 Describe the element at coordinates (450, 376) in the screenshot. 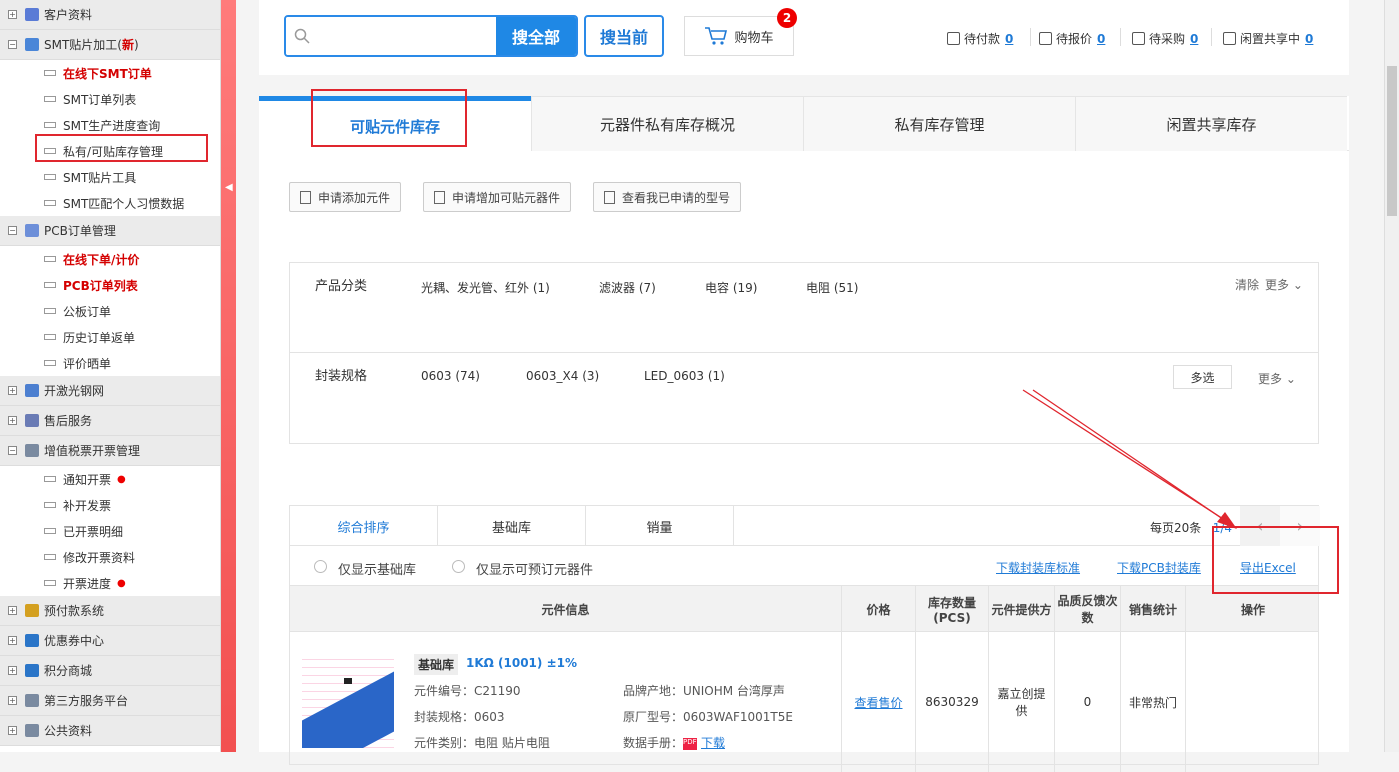

I see `package-option: 0603 (74)` at that location.